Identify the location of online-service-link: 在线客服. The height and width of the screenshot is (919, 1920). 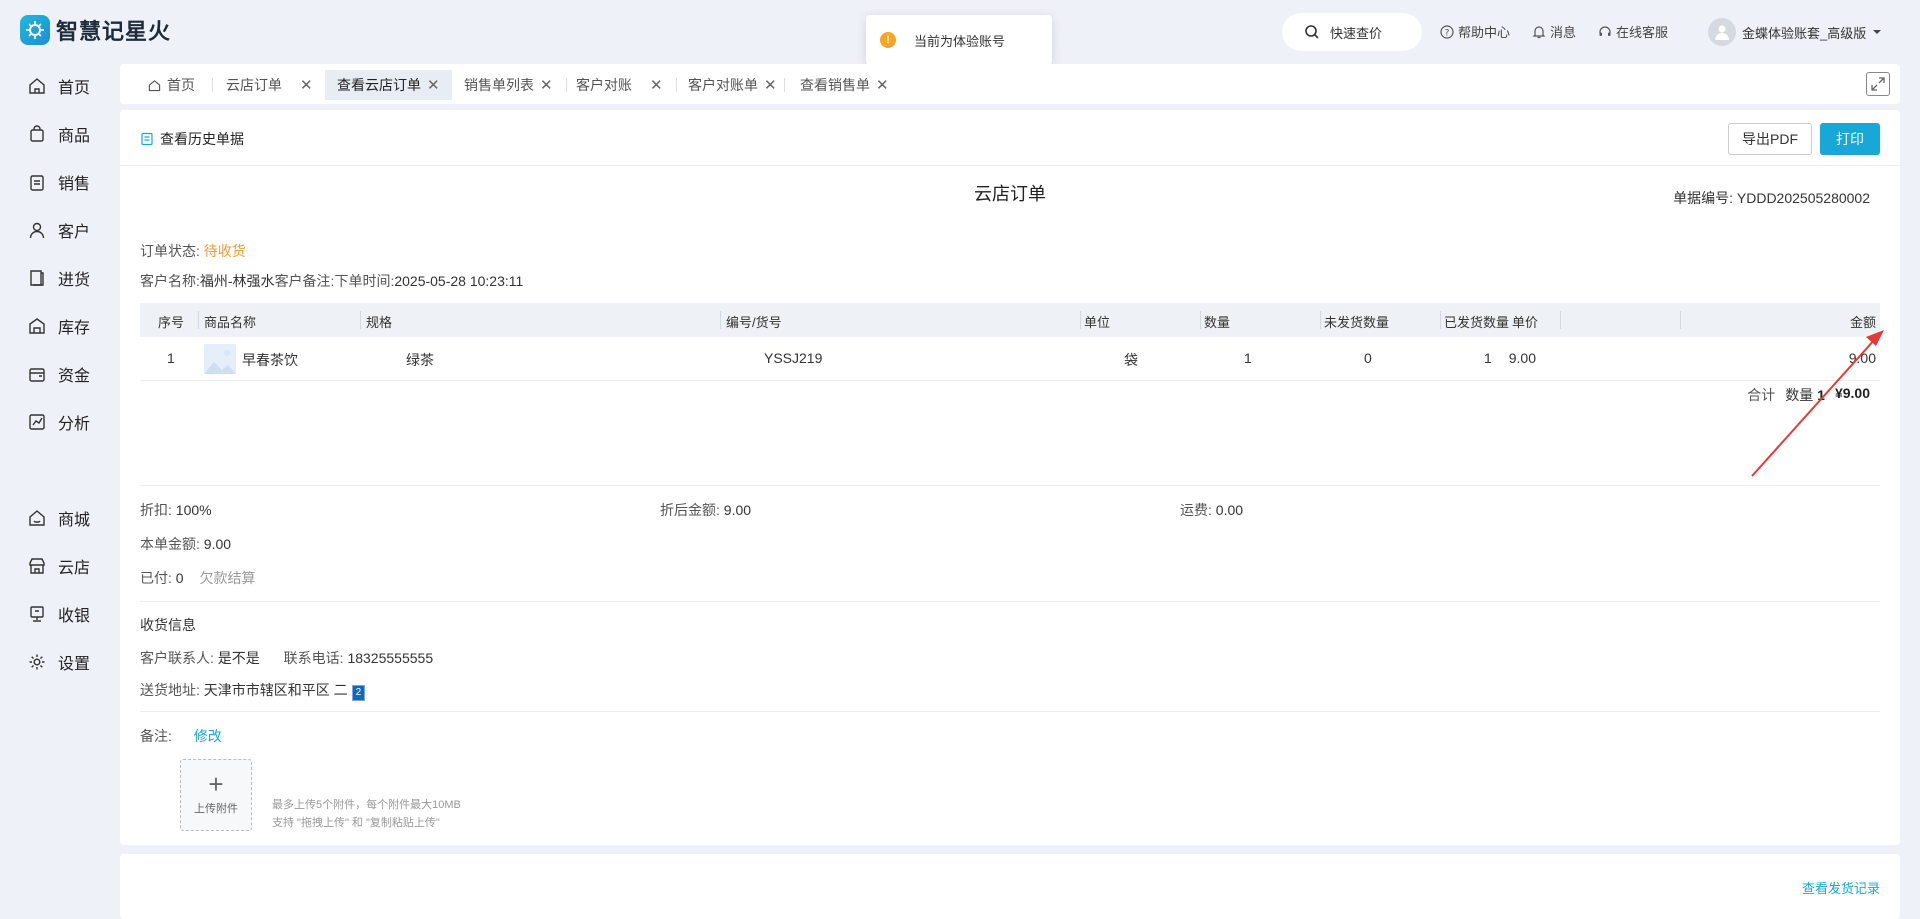
(1633, 31).